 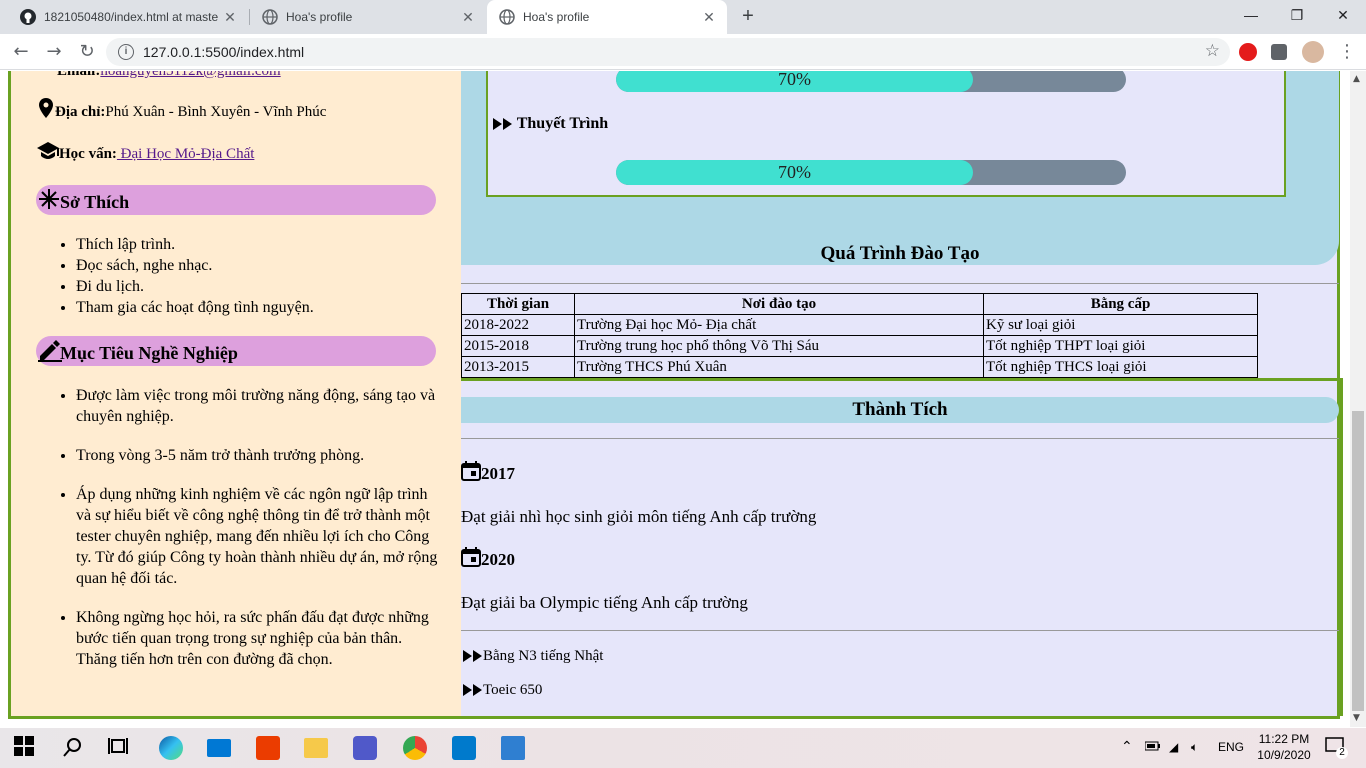 What do you see at coordinates (1248, 52) in the screenshot?
I see `extension-adblock-icon` at bounding box center [1248, 52].